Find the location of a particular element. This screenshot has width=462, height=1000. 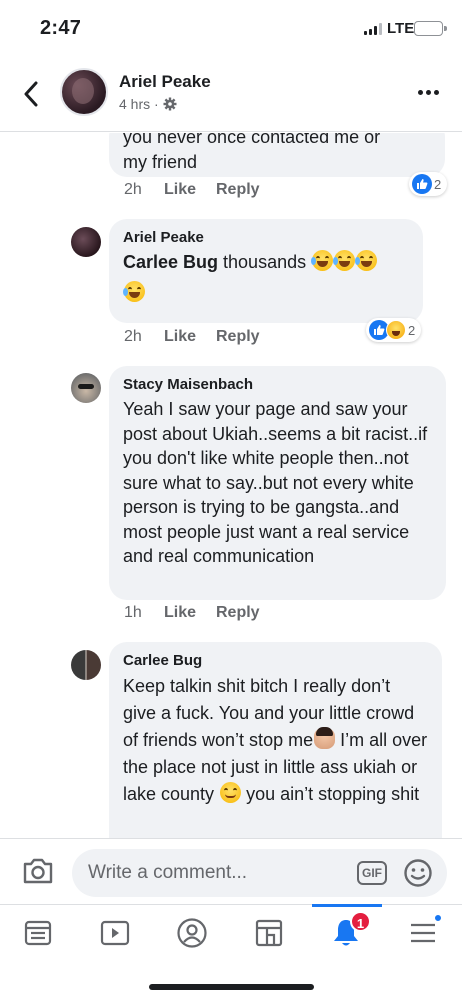

status-time: 2:47 is located at coordinates (61, 28).